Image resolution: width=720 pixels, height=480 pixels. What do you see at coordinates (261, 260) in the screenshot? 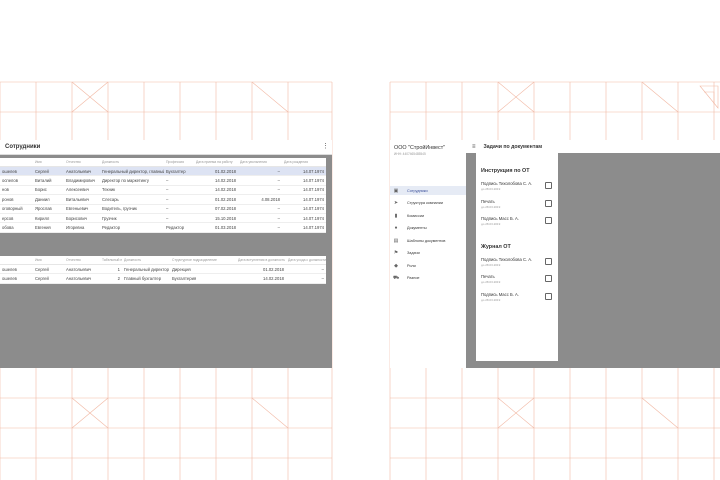
I see `column-header: Дата вступления в должность` at bounding box center [261, 260].